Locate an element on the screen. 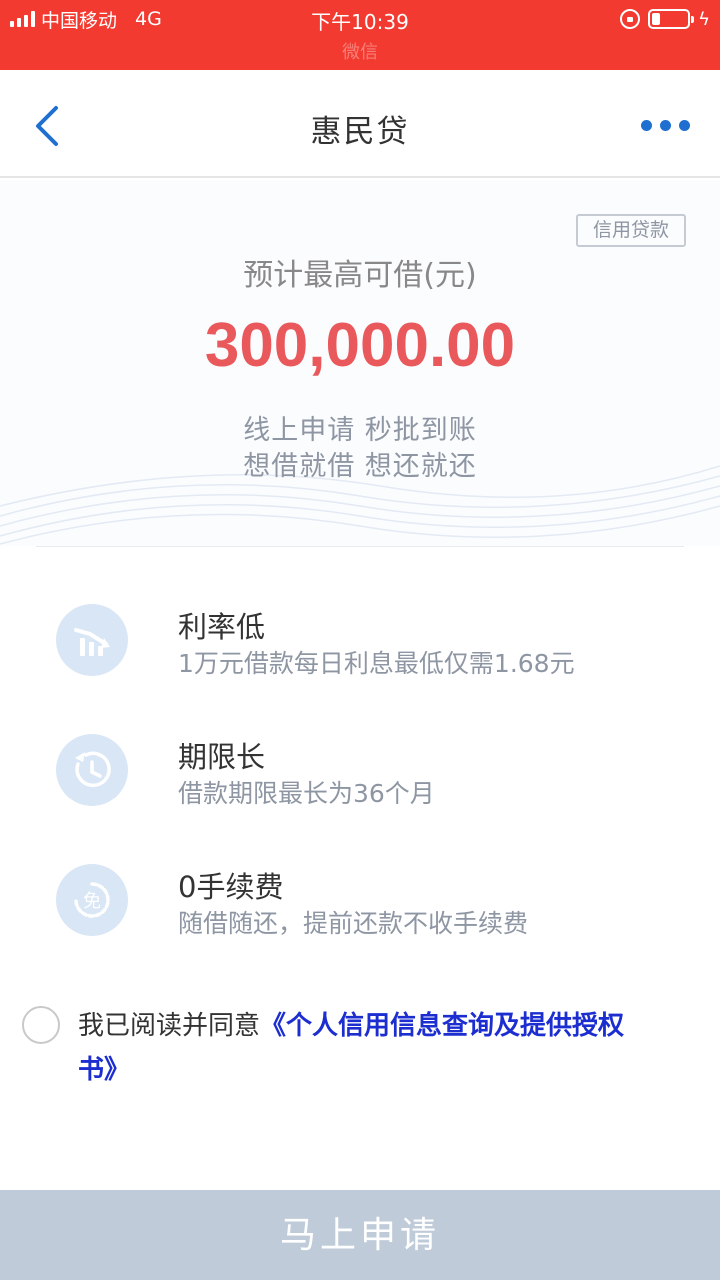  status-bar: 中国移动 4G 下午10:39 微信 ϟ is located at coordinates (360, 35).